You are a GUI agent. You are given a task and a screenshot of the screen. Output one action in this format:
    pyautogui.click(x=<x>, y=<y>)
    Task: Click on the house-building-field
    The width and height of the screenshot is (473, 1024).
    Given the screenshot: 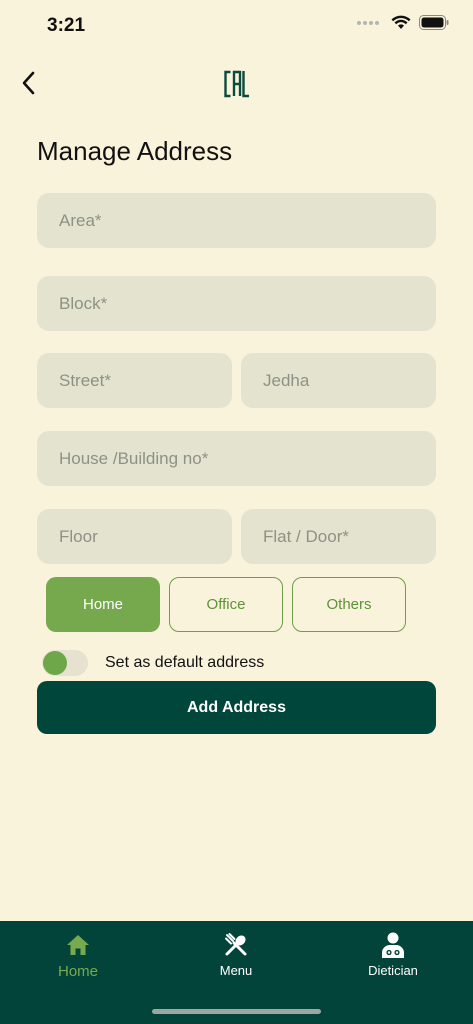 What is the action you would take?
    pyautogui.click(x=236, y=458)
    